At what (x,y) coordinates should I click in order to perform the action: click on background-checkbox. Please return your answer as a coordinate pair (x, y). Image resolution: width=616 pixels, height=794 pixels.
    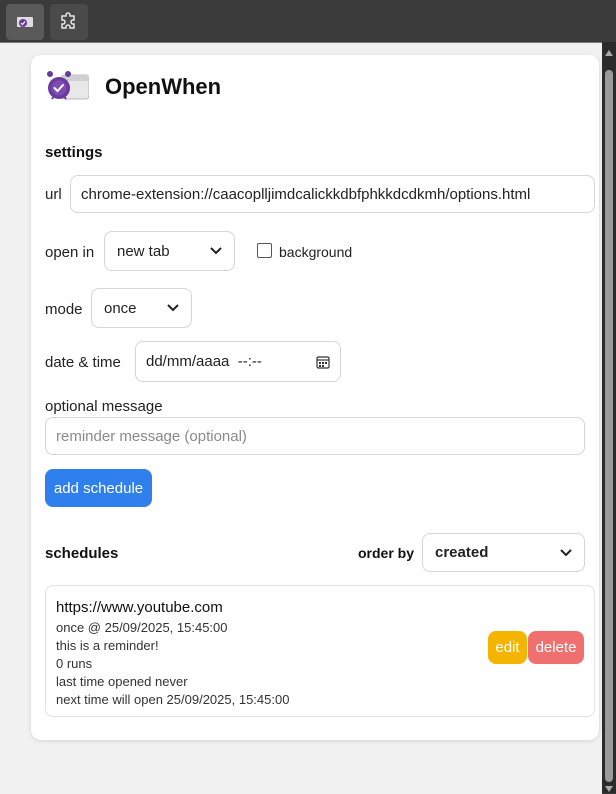
    Looking at the image, I should click on (264, 250).